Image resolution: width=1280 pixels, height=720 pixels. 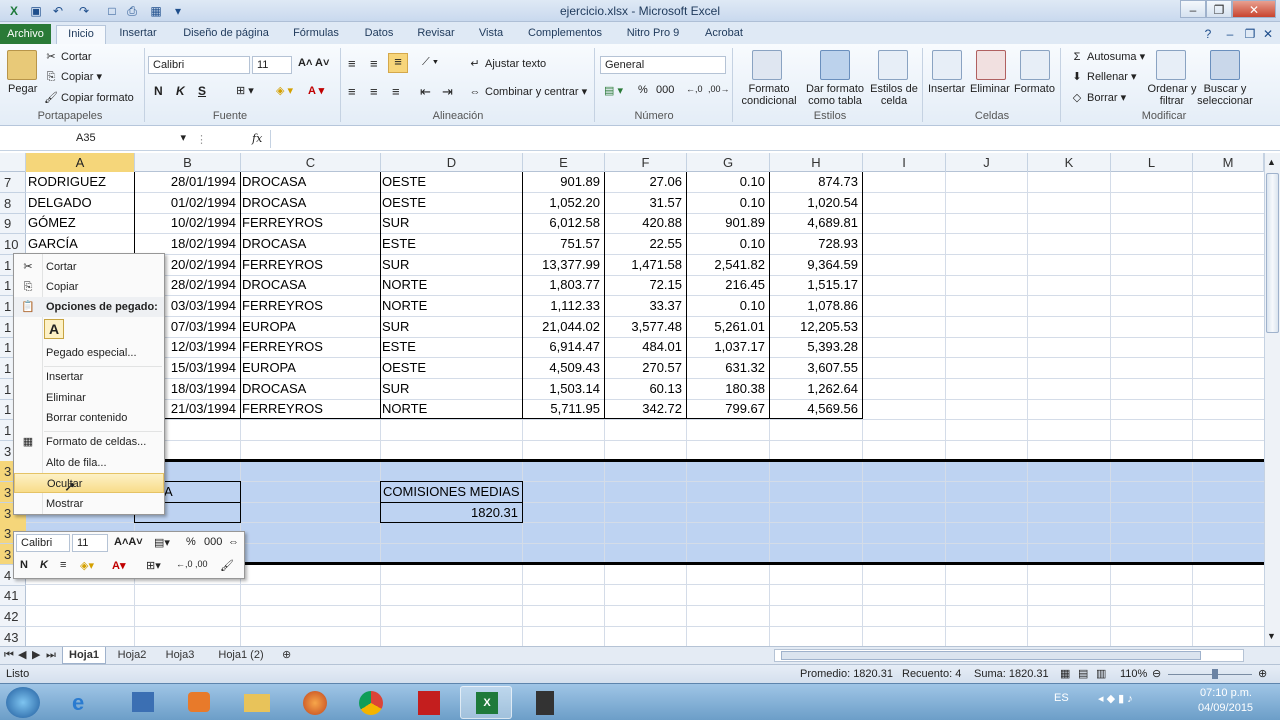 I want to click on grow-font-icon: A˄ A˅, so click(x=313, y=63).